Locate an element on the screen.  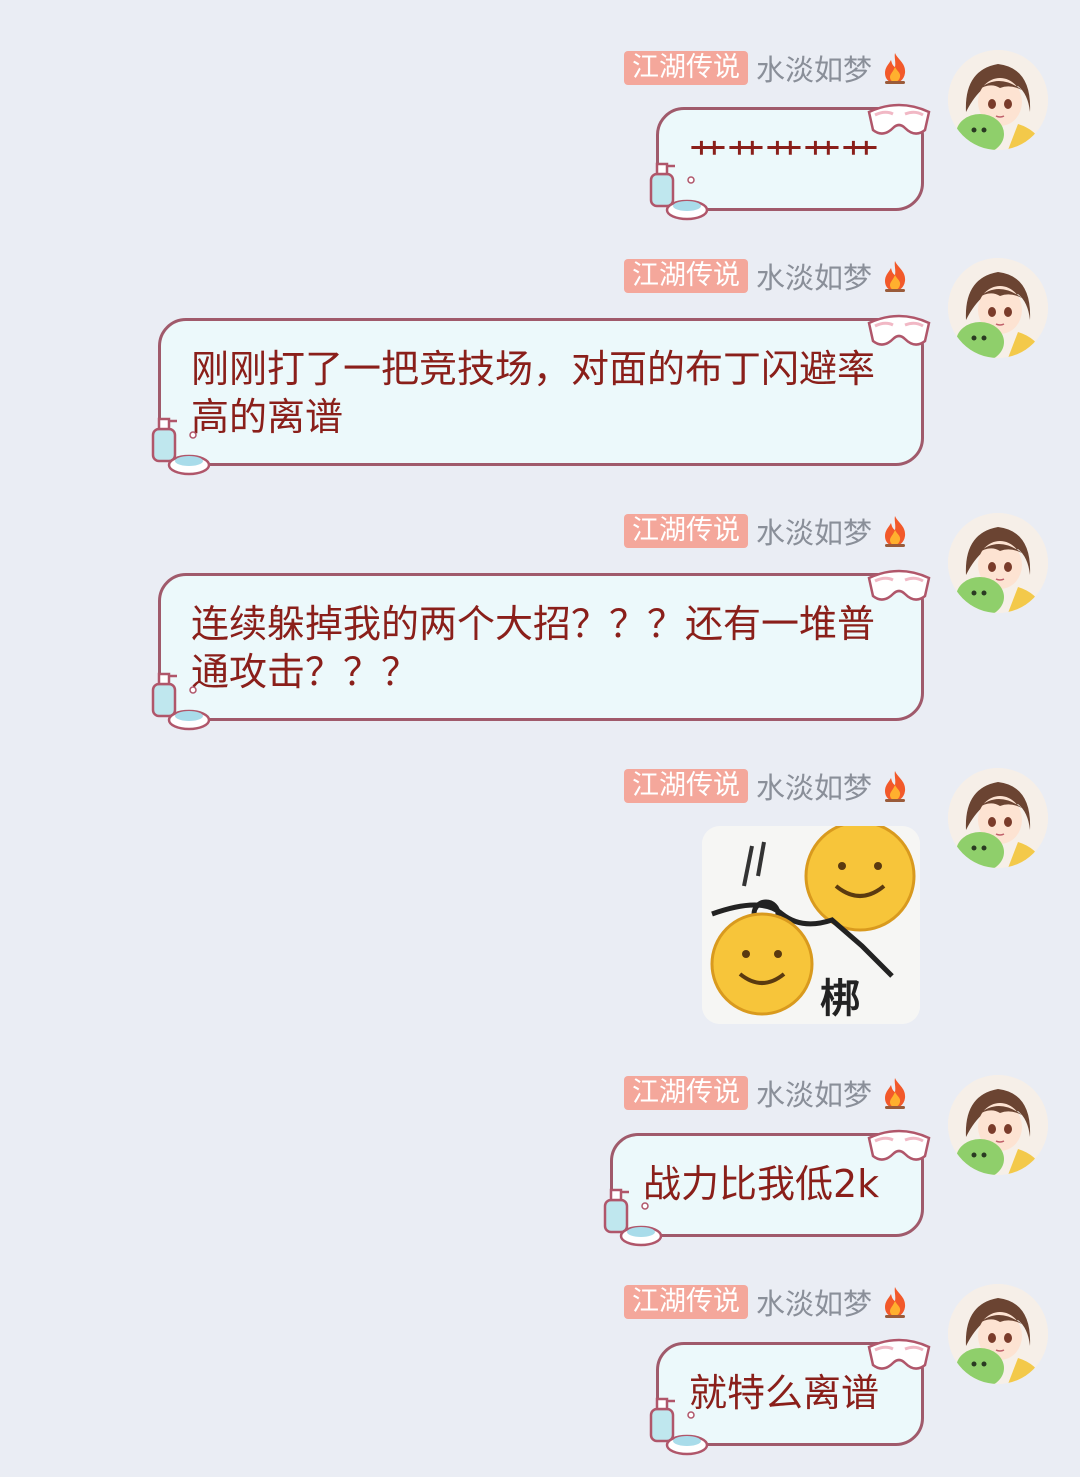
message-bubble: 就特么离谱 is located at coordinates (790, 1394).